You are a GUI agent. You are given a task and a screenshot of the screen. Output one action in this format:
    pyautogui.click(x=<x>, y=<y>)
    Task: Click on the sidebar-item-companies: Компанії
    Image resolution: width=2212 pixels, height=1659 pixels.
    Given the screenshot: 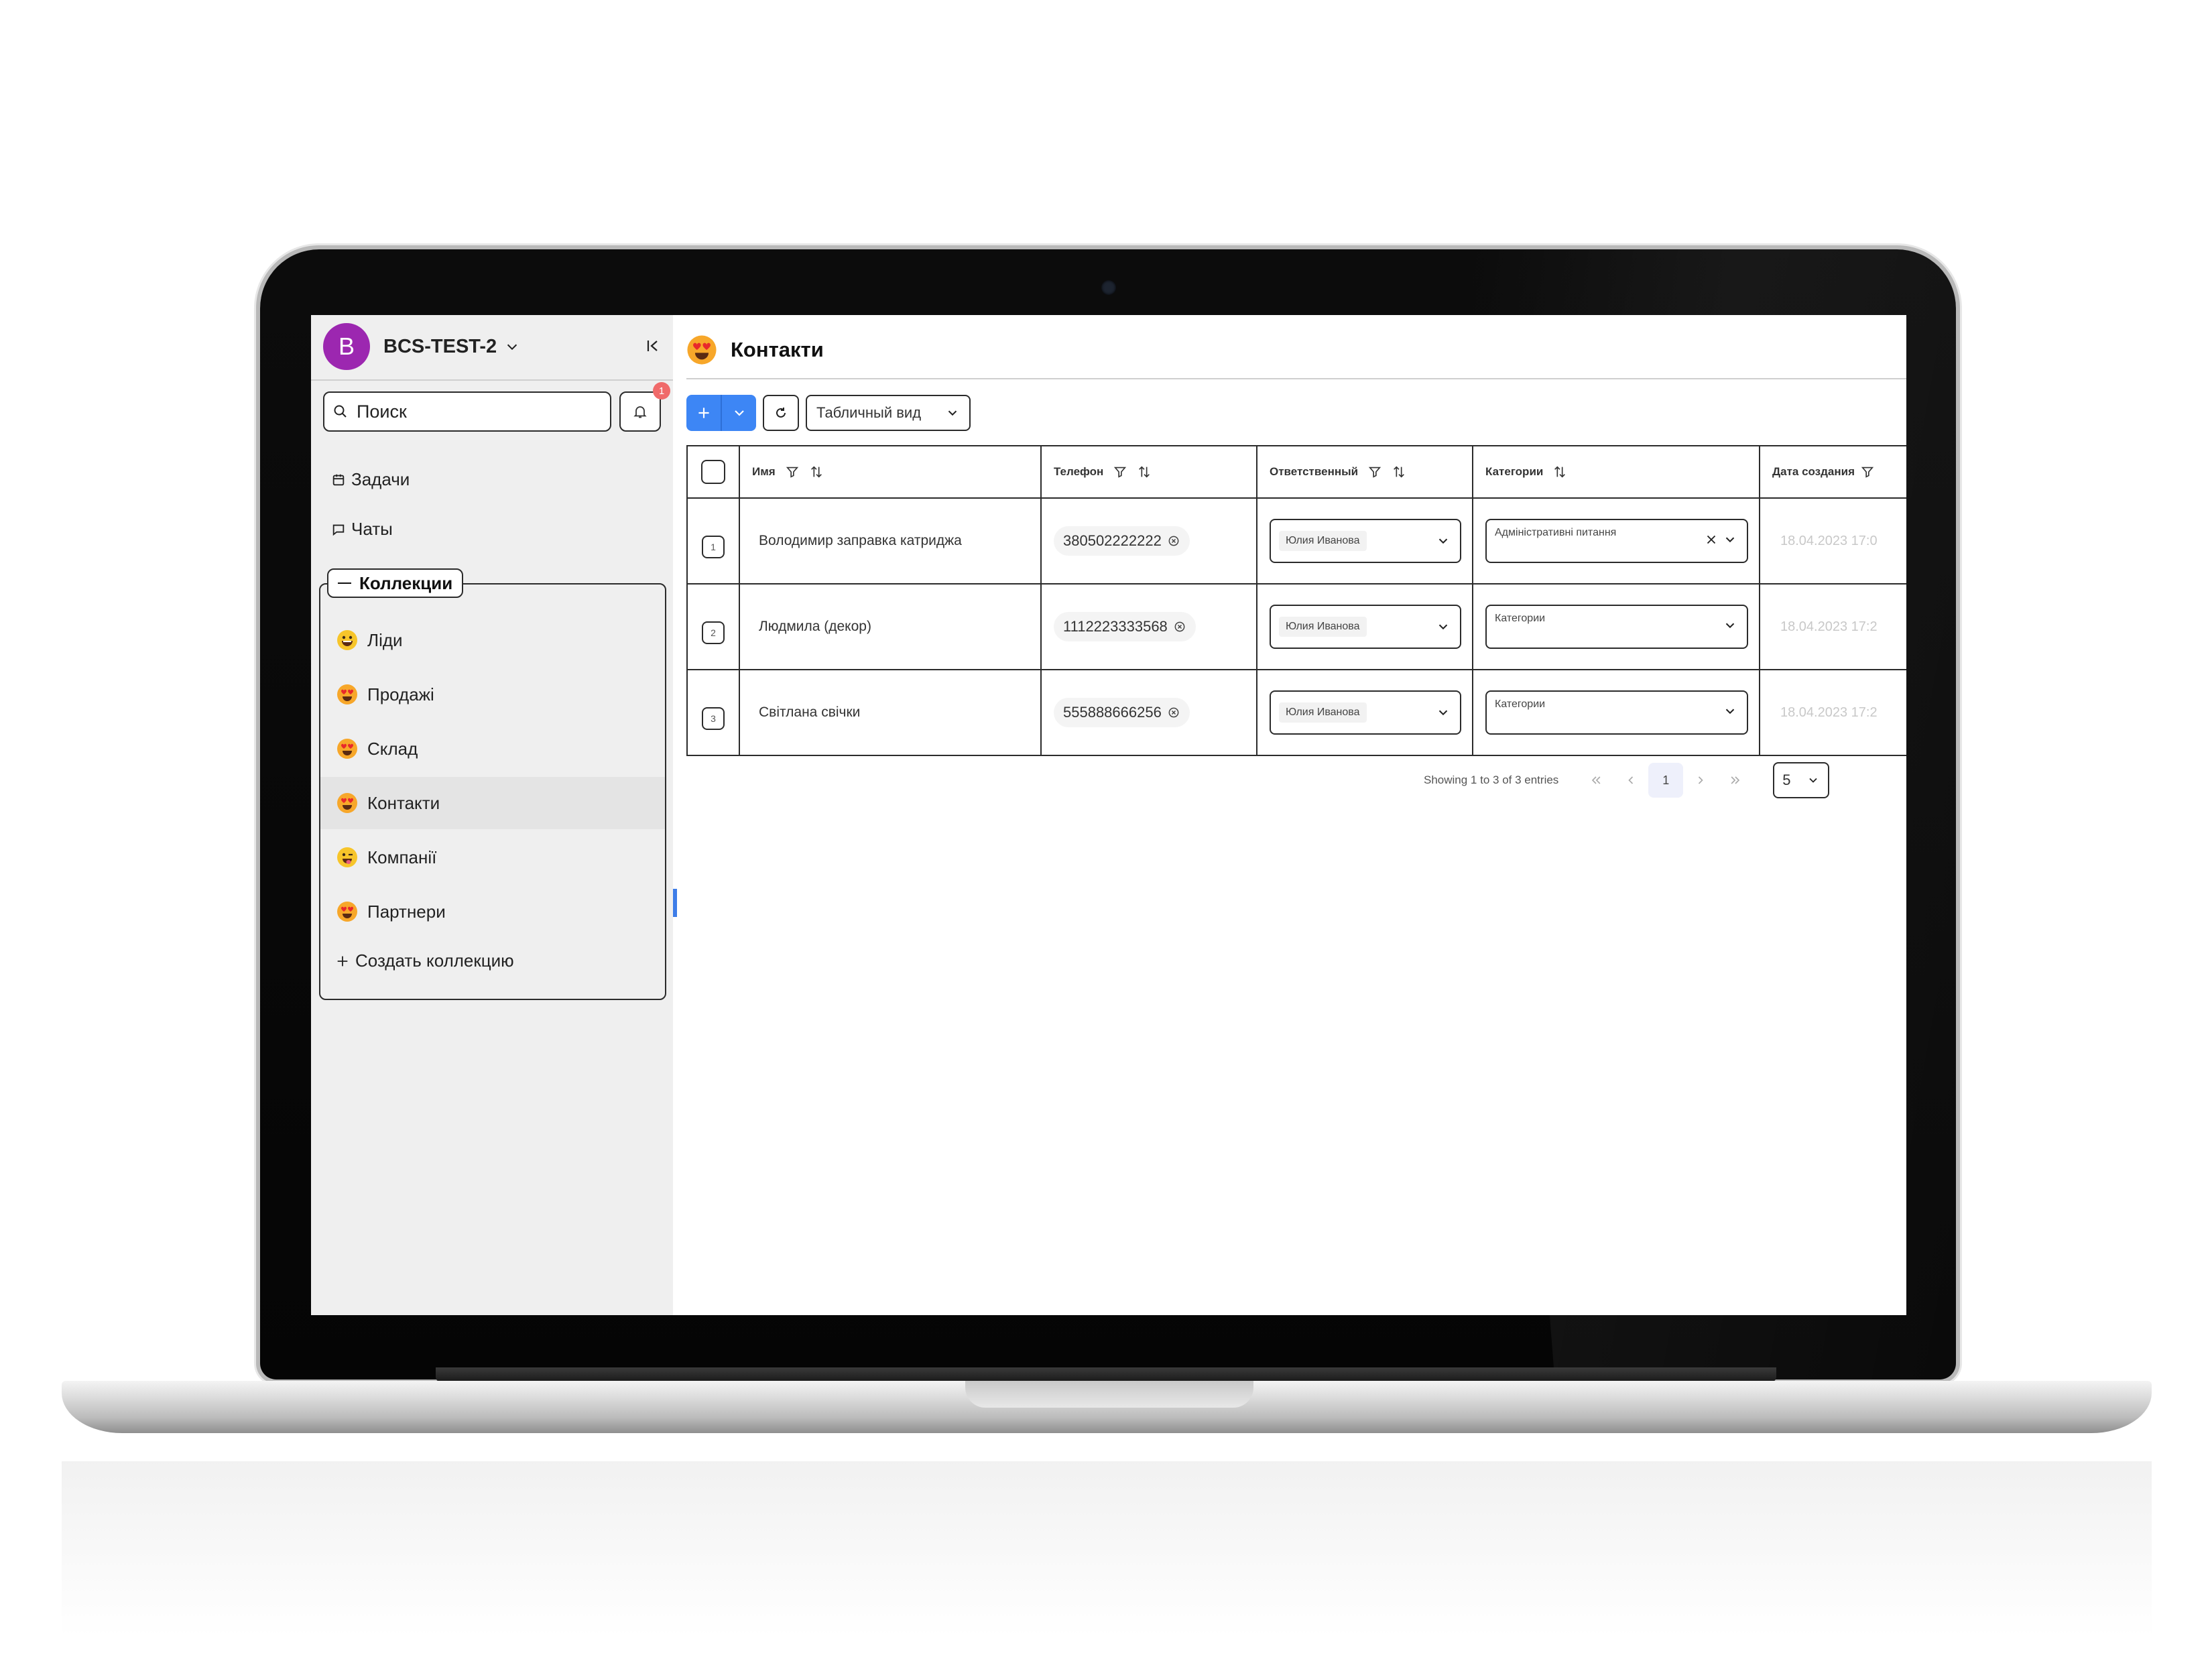 What is the action you would take?
    pyautogui.click(x=492, y=857)
    